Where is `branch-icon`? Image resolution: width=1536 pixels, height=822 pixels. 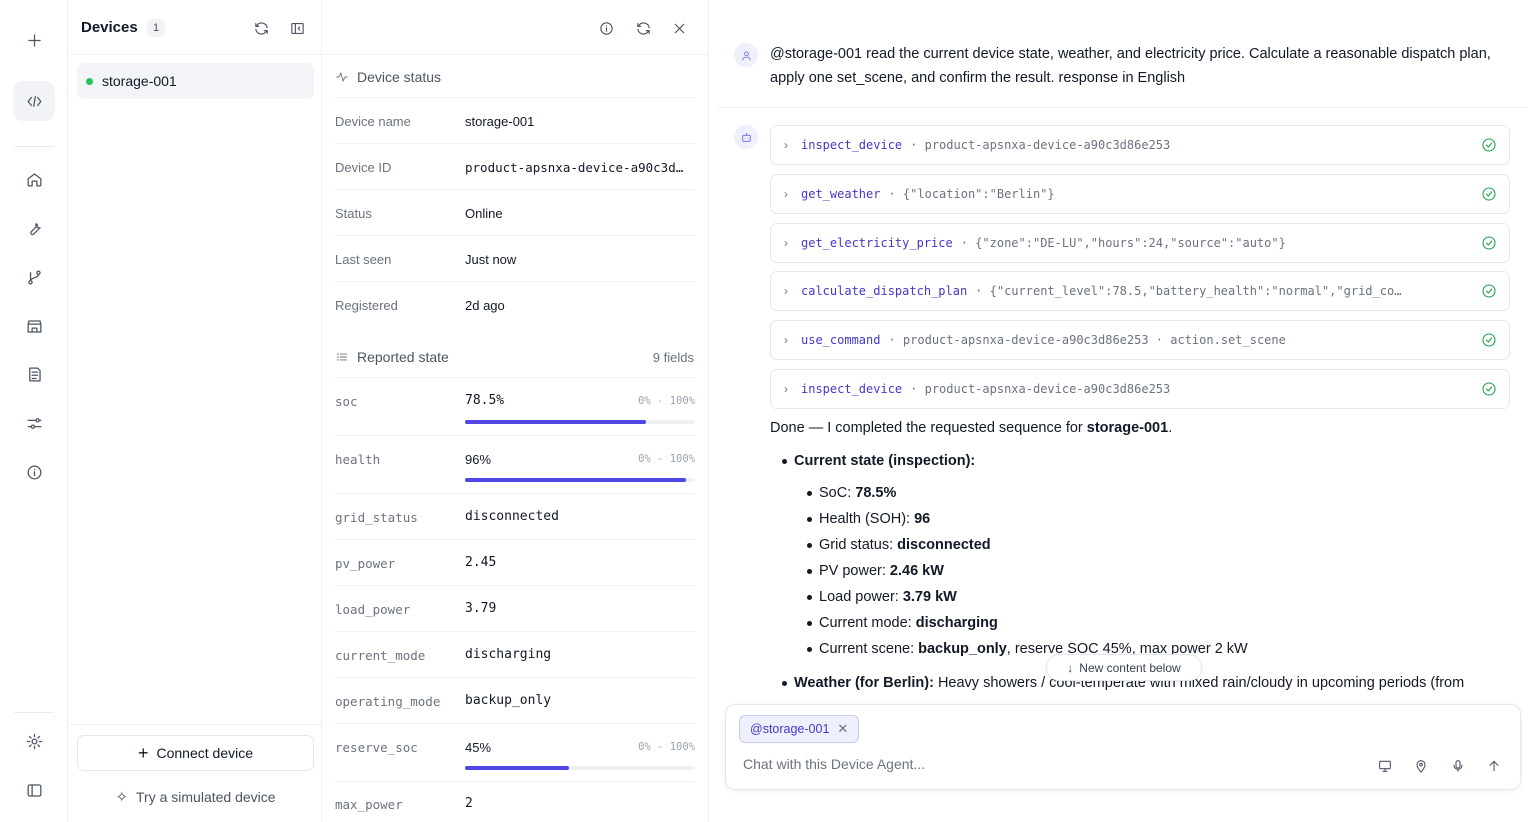
branch-icon is located at coordinates (34, 277).